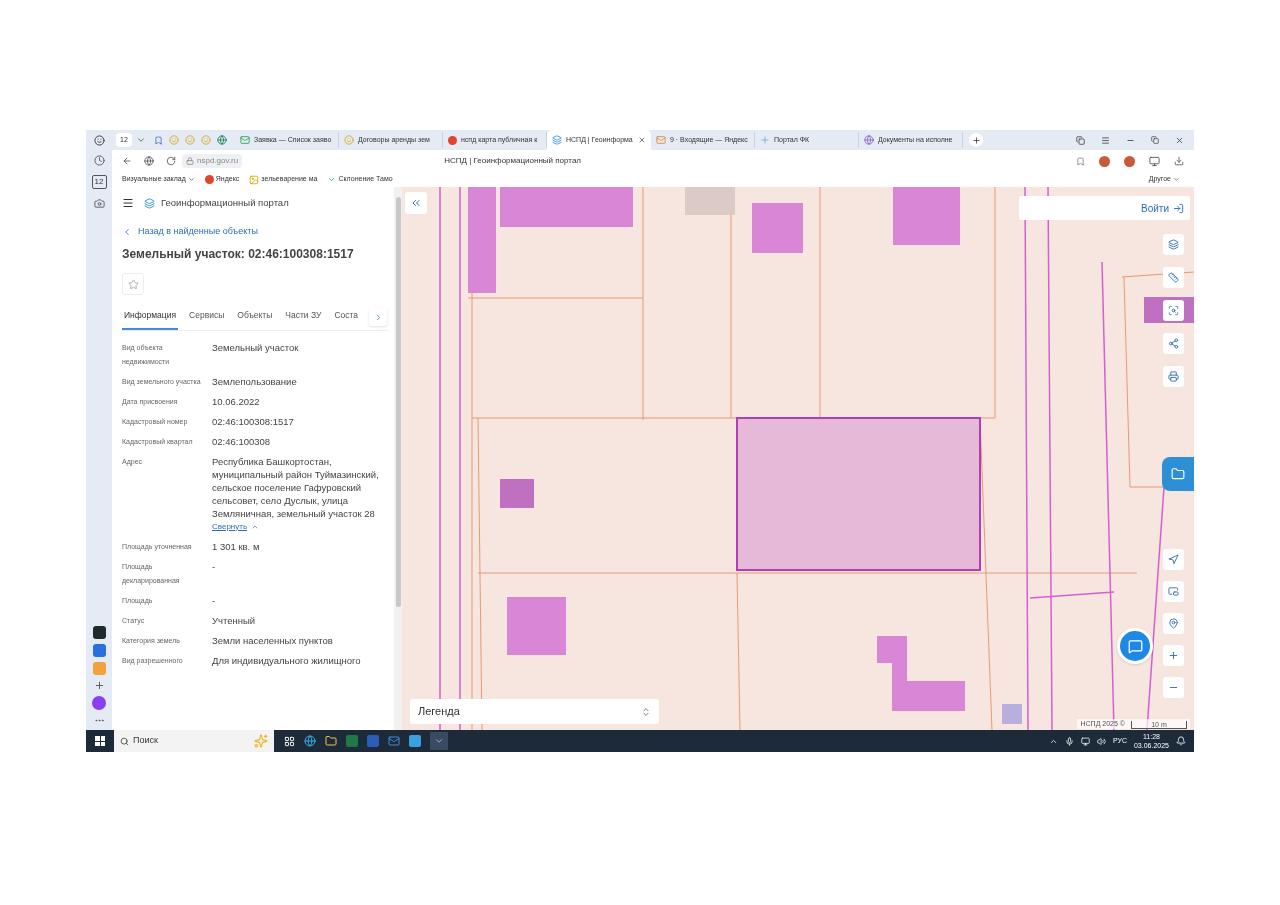  I want to click on collapse-panel-button, so click(416, 203).